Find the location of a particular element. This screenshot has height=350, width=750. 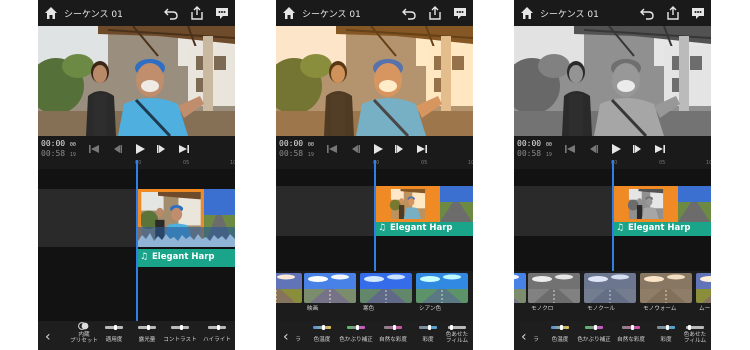

preset-label: 映画 is located at coordinates (313, 309).